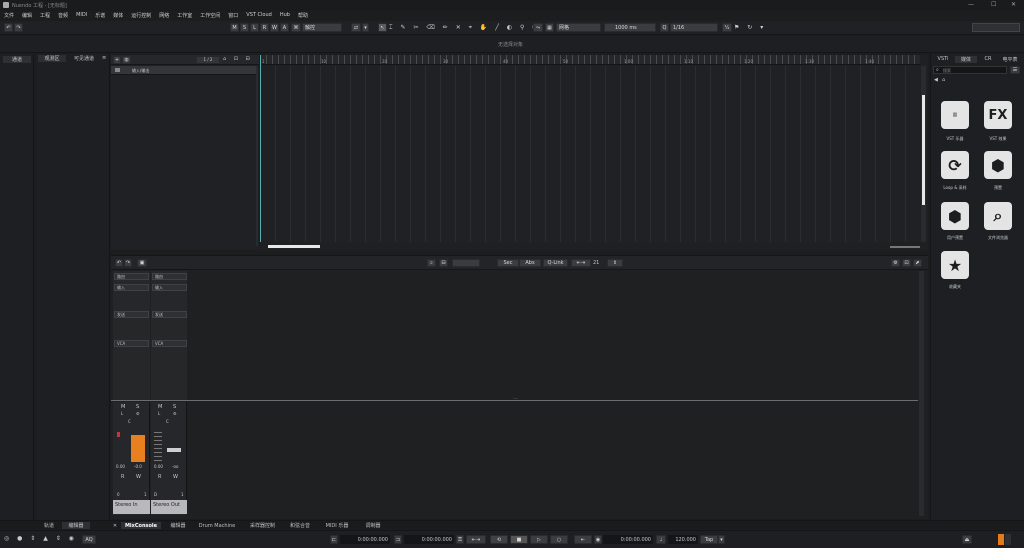 The image size is (1024, 548). I want to click on mixer-redo-button: ↷, so click(128, 263).